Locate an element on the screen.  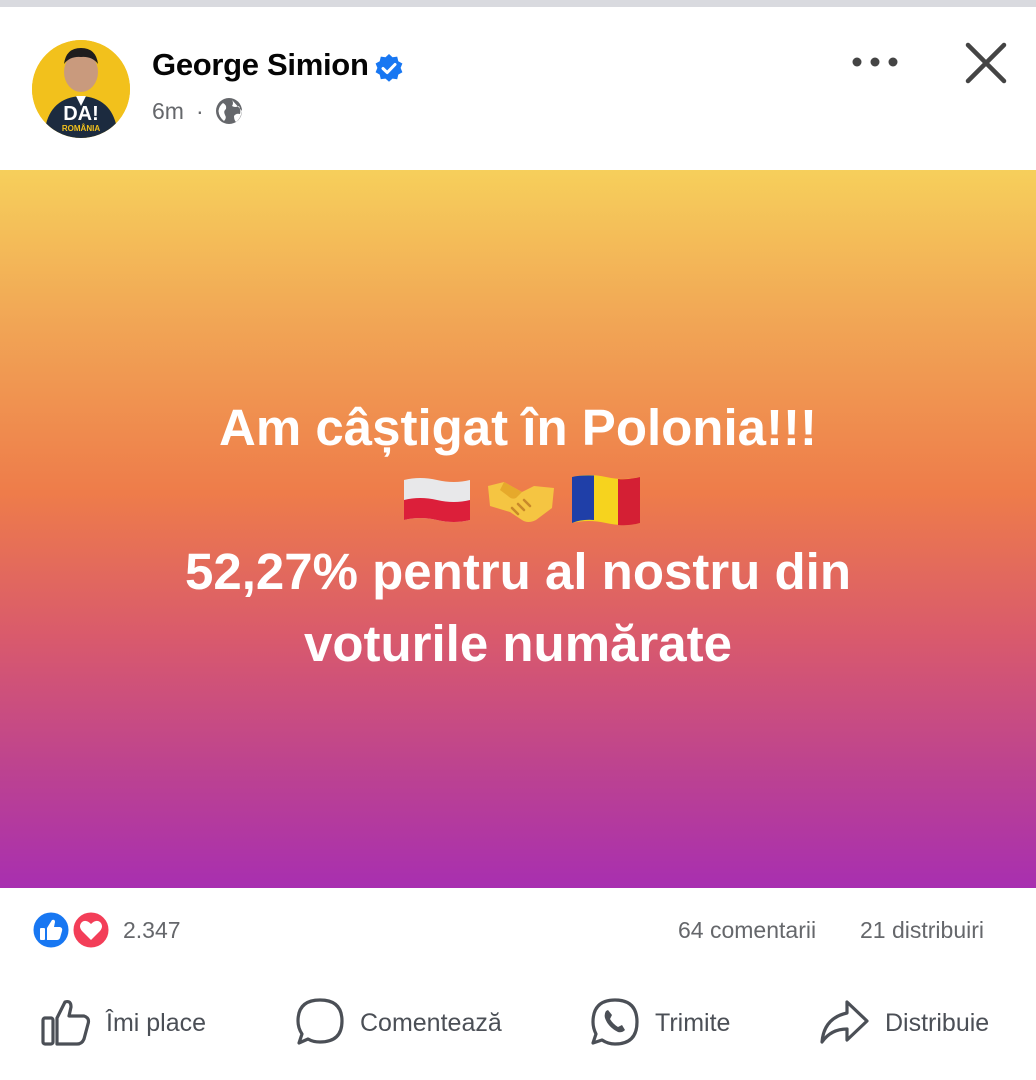
send-label: Trimite is located at coordinates (693, 1023).